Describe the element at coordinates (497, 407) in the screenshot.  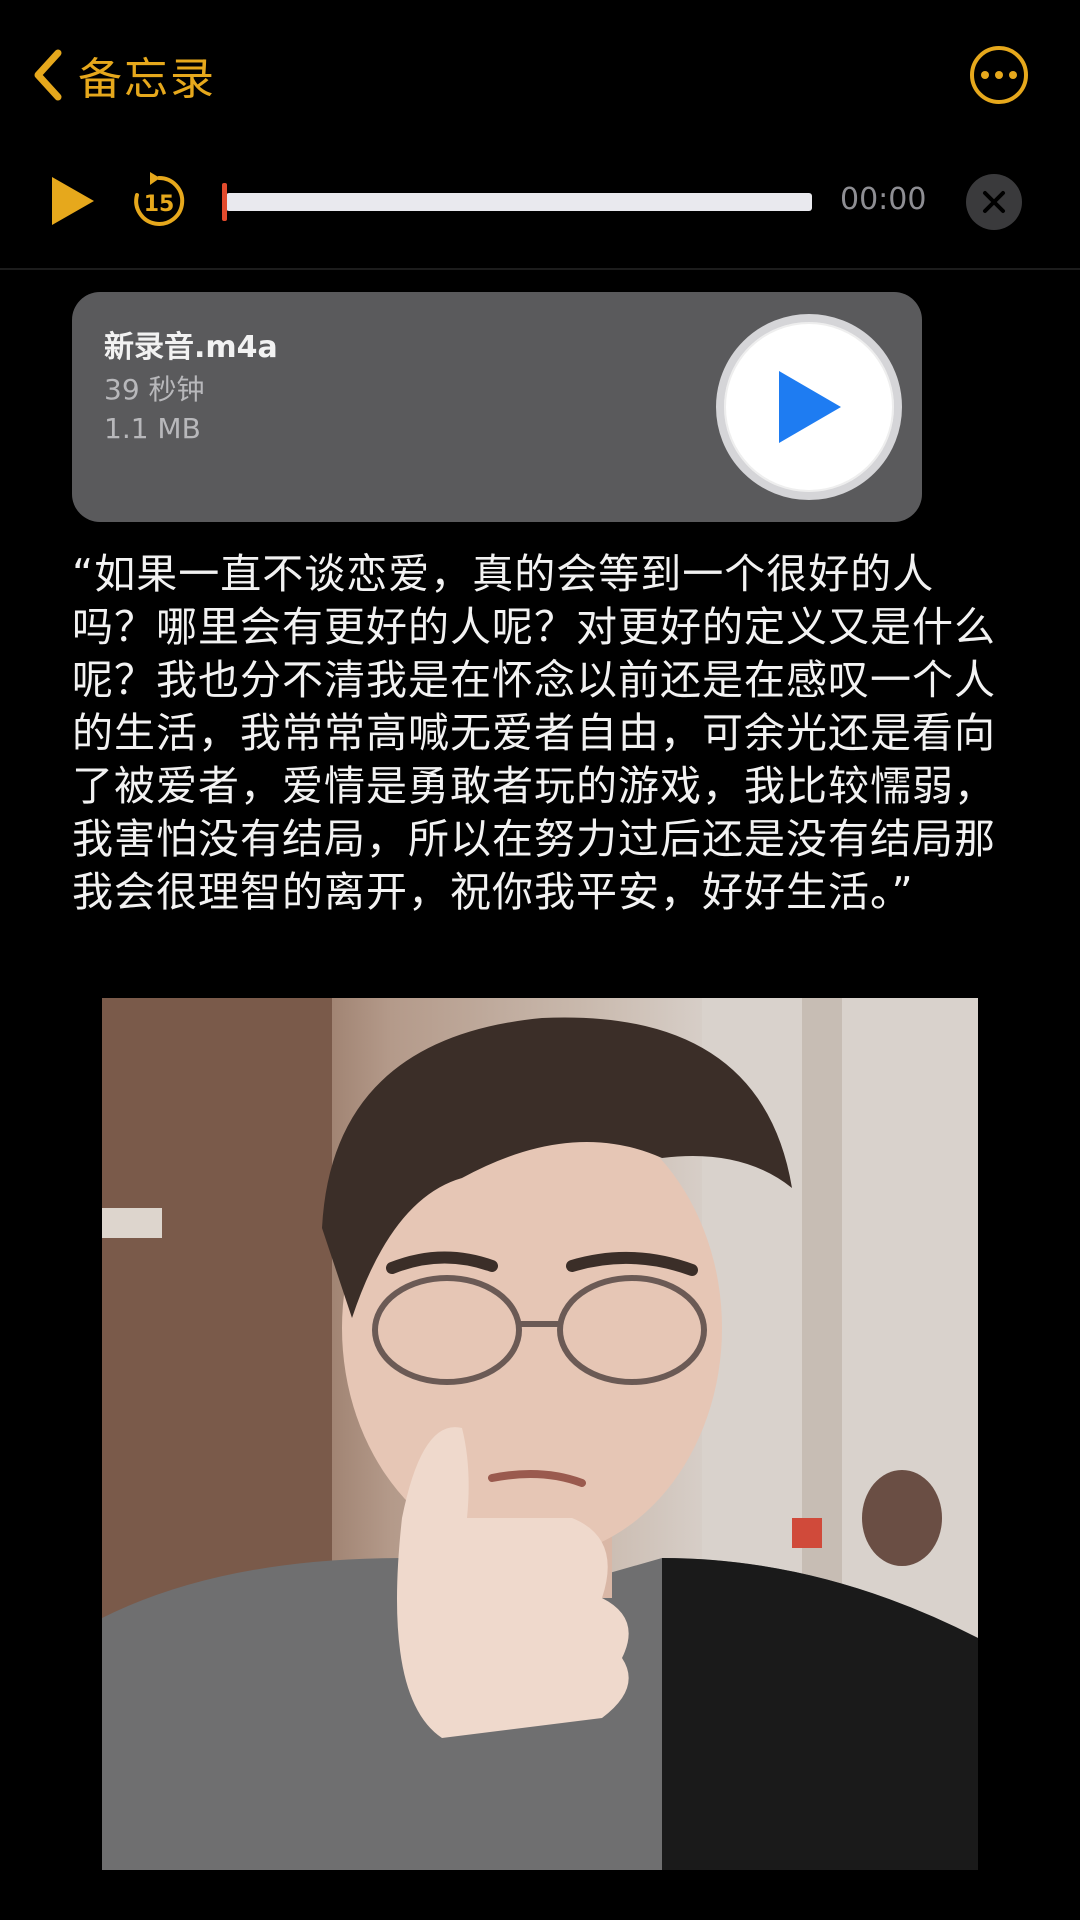
I see `audio-attachment-card: 新录音.m4a 39 秒钟 1.1 MB` at that location.